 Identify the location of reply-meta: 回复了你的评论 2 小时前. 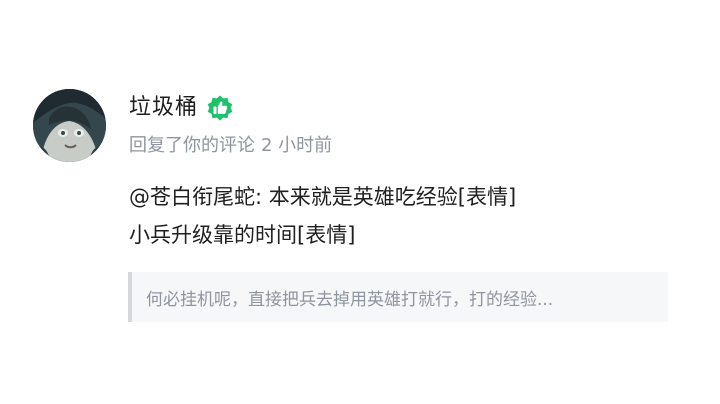
(230, 146).